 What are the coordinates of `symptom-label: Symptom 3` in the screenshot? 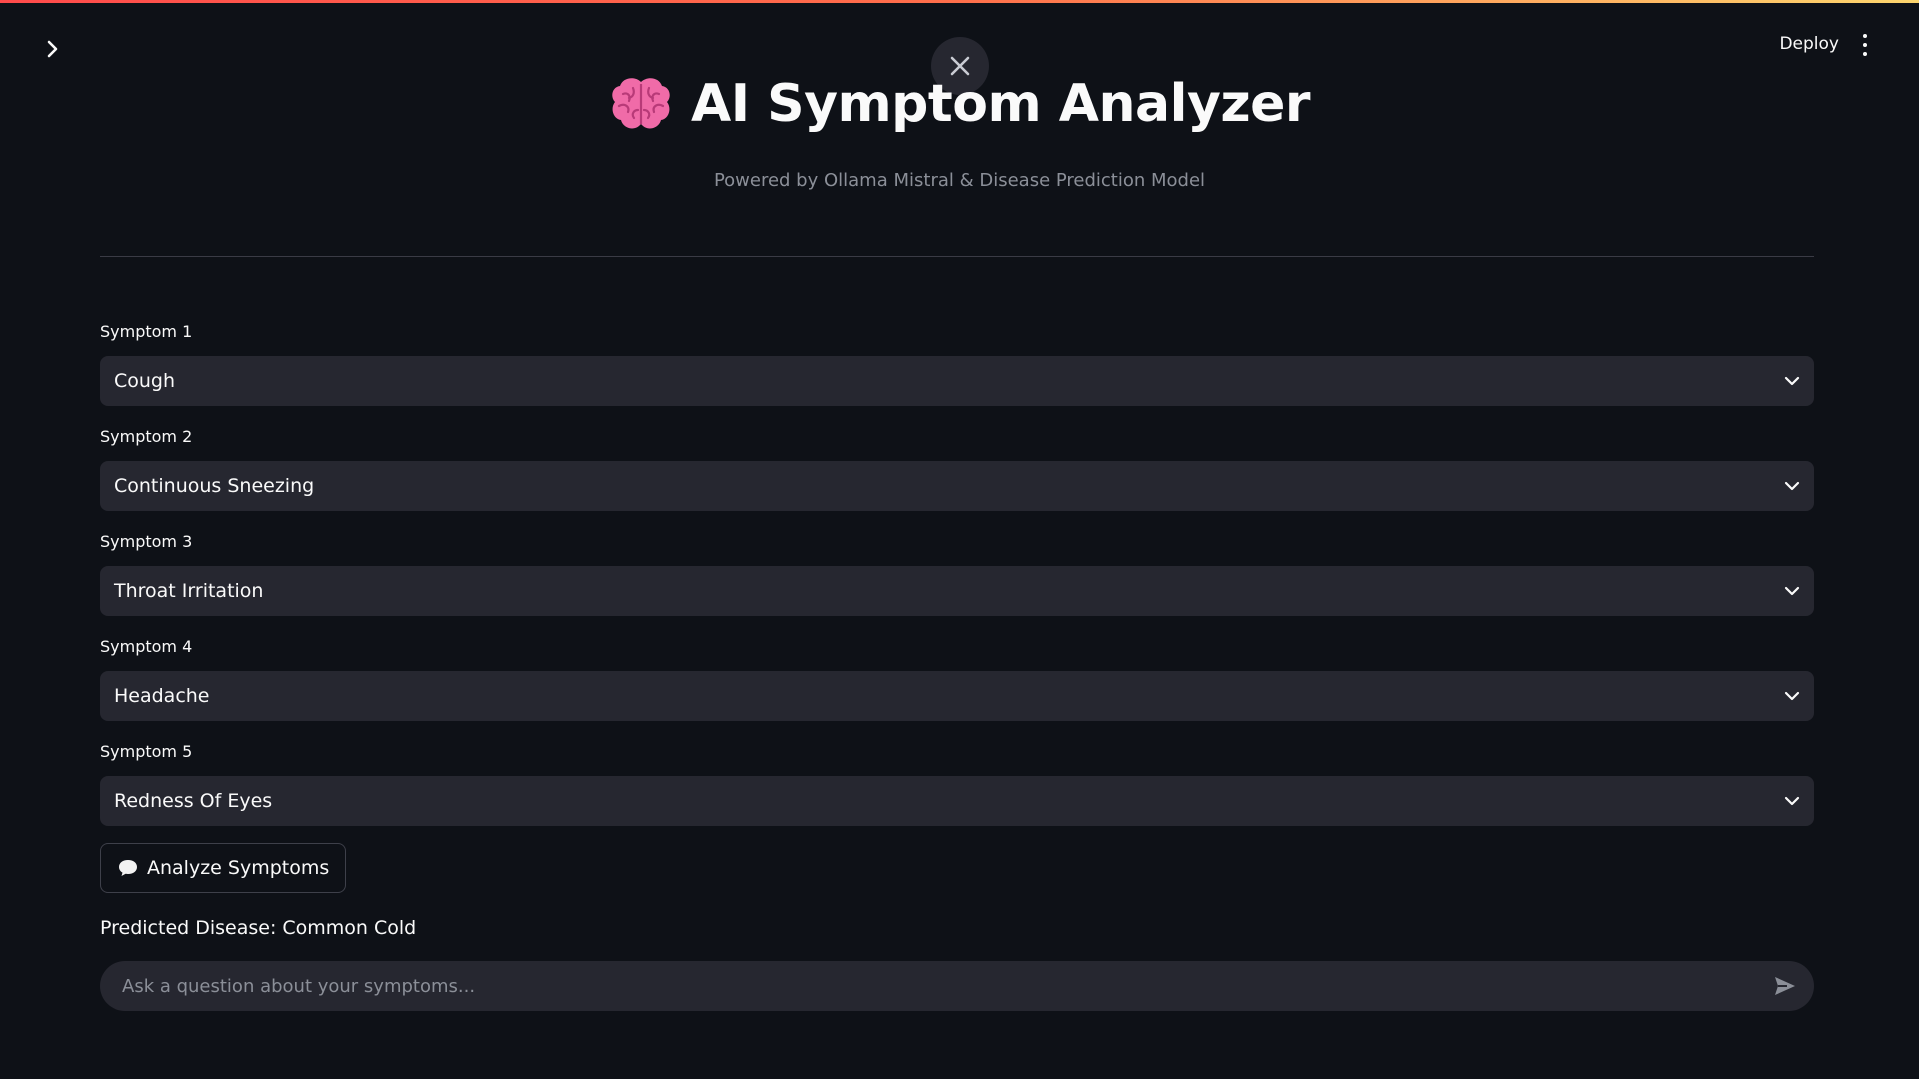 It's located at (146, 541).